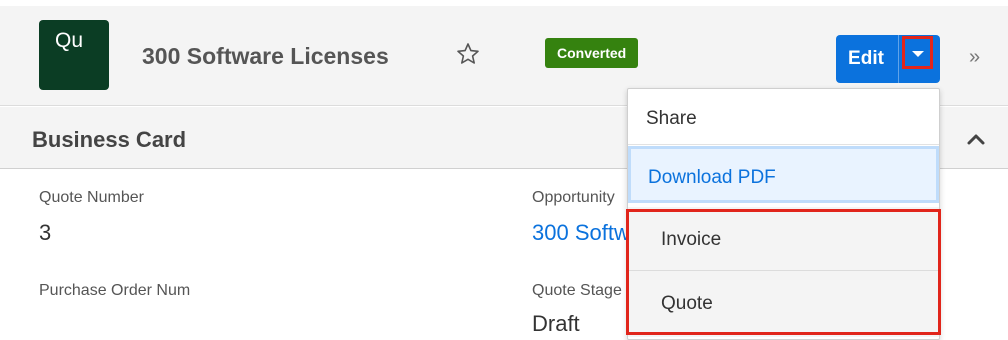 This screenshot has width=1008, height=340. I want to click on button-divider, so click(898, 59).